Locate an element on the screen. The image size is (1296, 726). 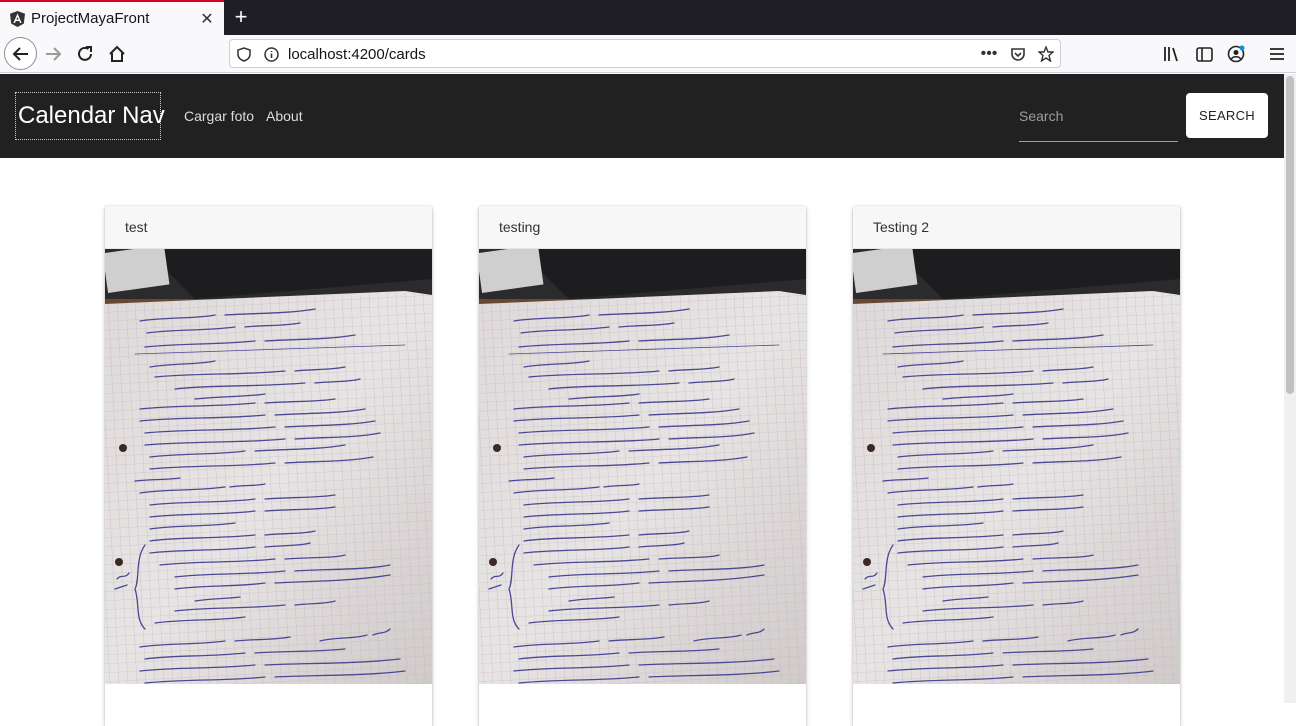
card-title: Testing 2 is located at coordinates (1016, 227).